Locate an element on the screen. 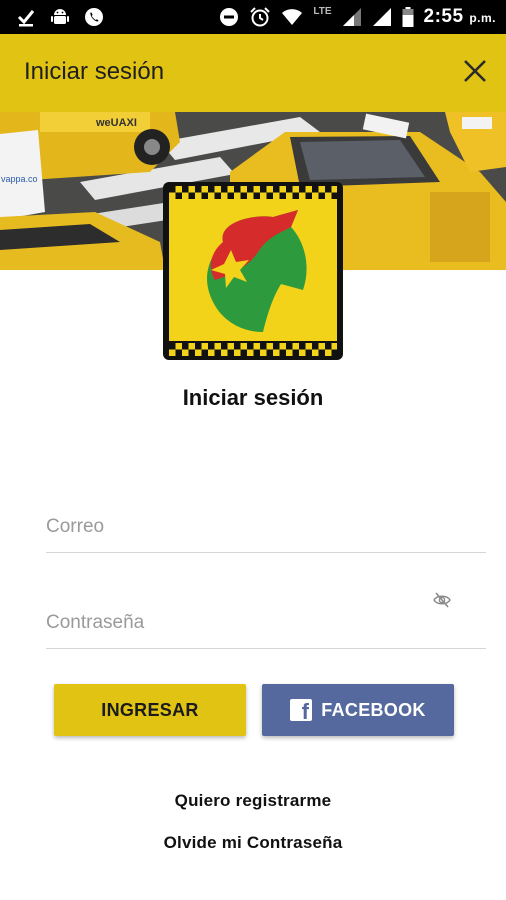 The height and width of the screenshot is (900, 506). login-button: INGRESAR is located at coordinates (150, 710).